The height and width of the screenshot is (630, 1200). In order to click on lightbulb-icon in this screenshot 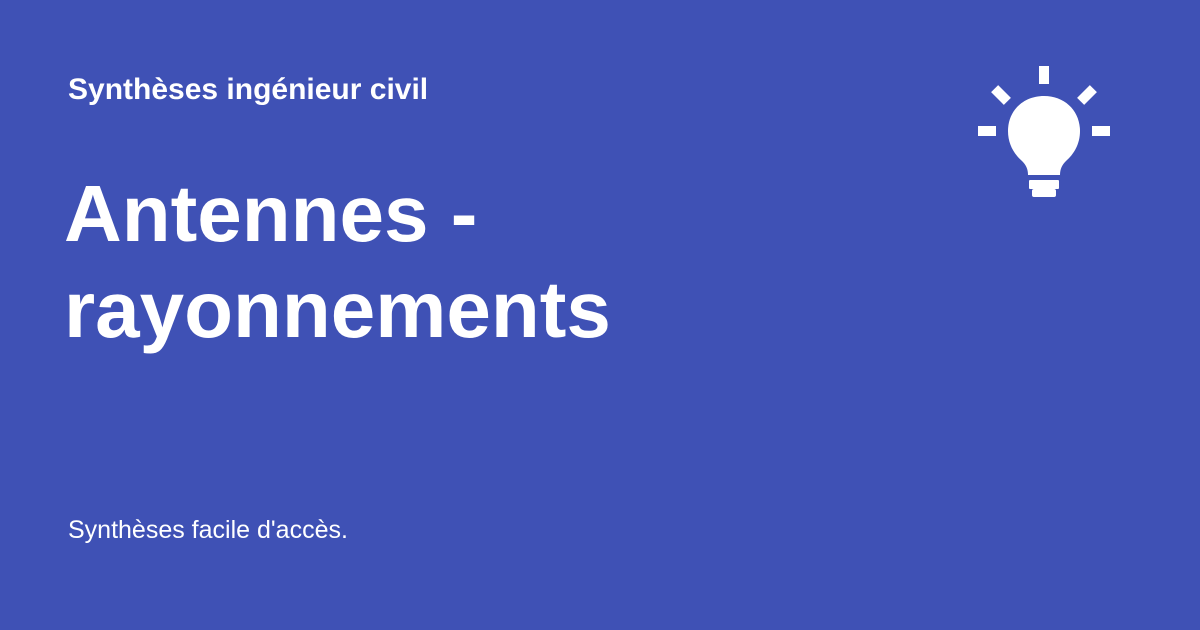, I will do `click(1044, 131)`.